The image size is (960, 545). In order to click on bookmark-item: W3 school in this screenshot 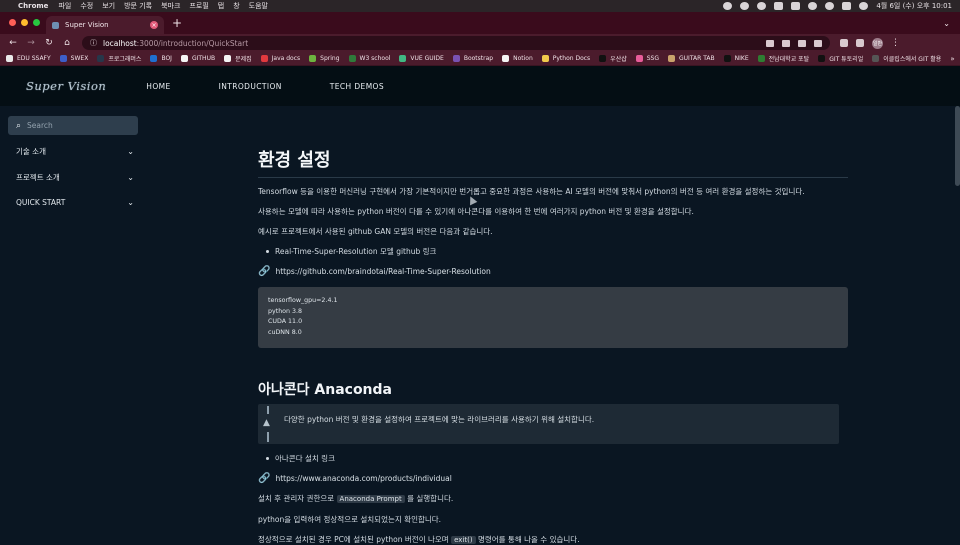, I will do `click(369, 58)`.